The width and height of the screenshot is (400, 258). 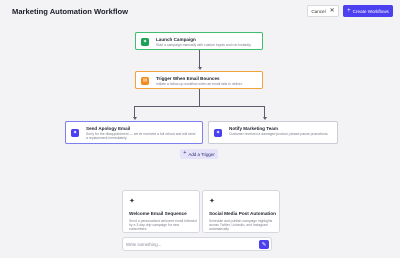 What do you see at coordinates (332, 11) in the screenshot?
I see `close-icon: ✕` at bounding box center [332, 11].